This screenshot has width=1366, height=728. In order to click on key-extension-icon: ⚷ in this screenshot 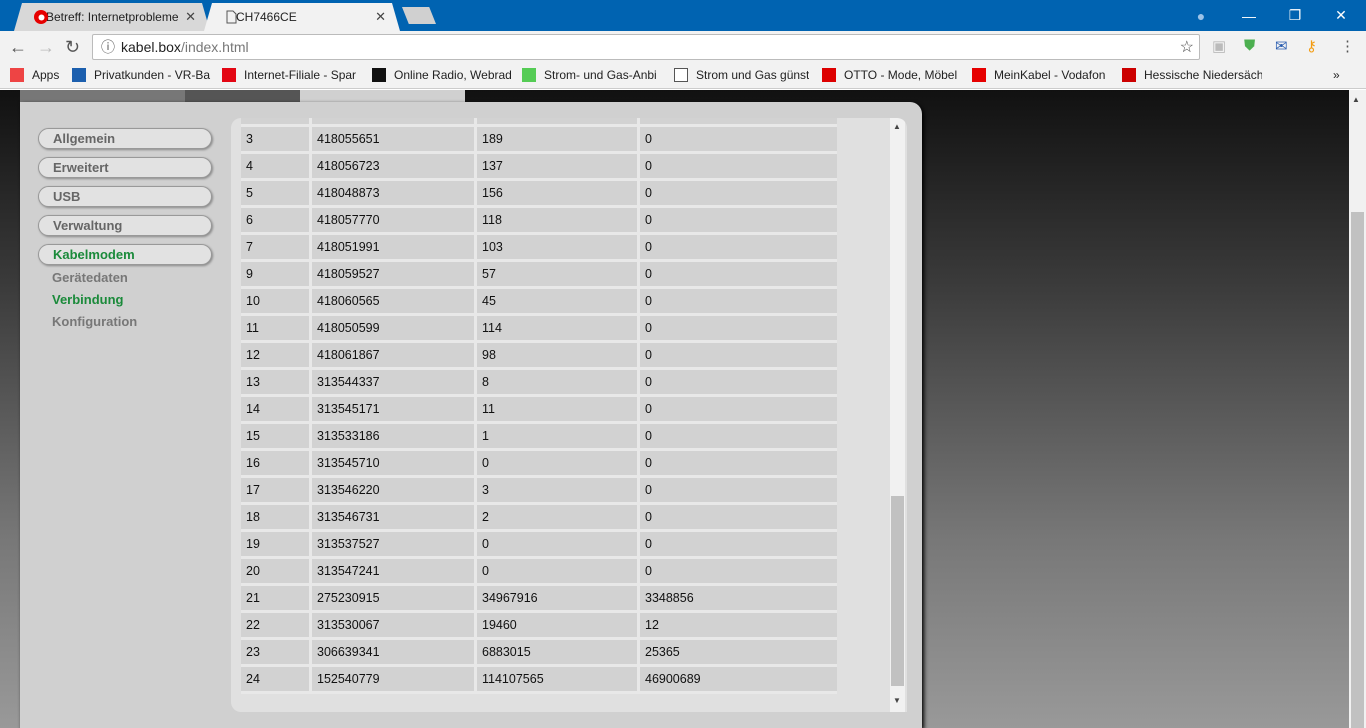, I will do `click(1311, 46)`.